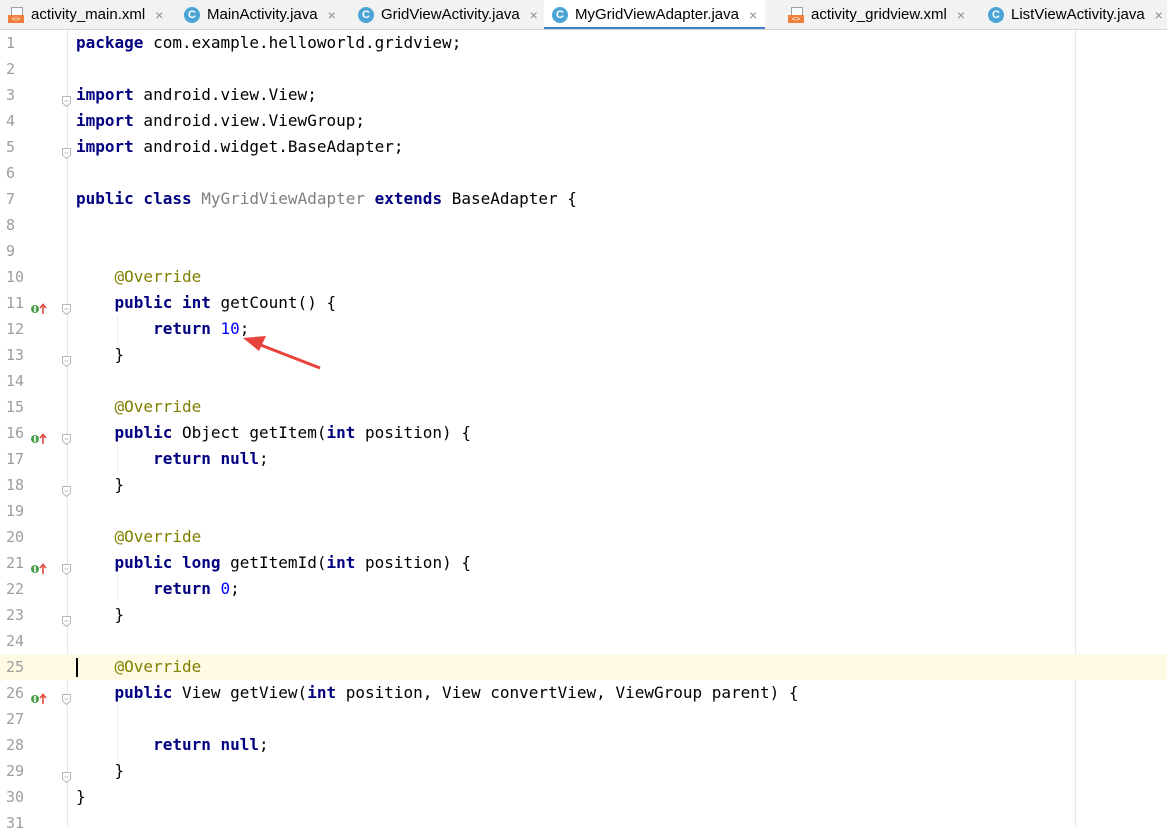 The width and height of the screenshot is (1167, 836). Describe the element at coordinates (583, 459) in the screenshot. I see `code-line: 17 return null;` at that location.